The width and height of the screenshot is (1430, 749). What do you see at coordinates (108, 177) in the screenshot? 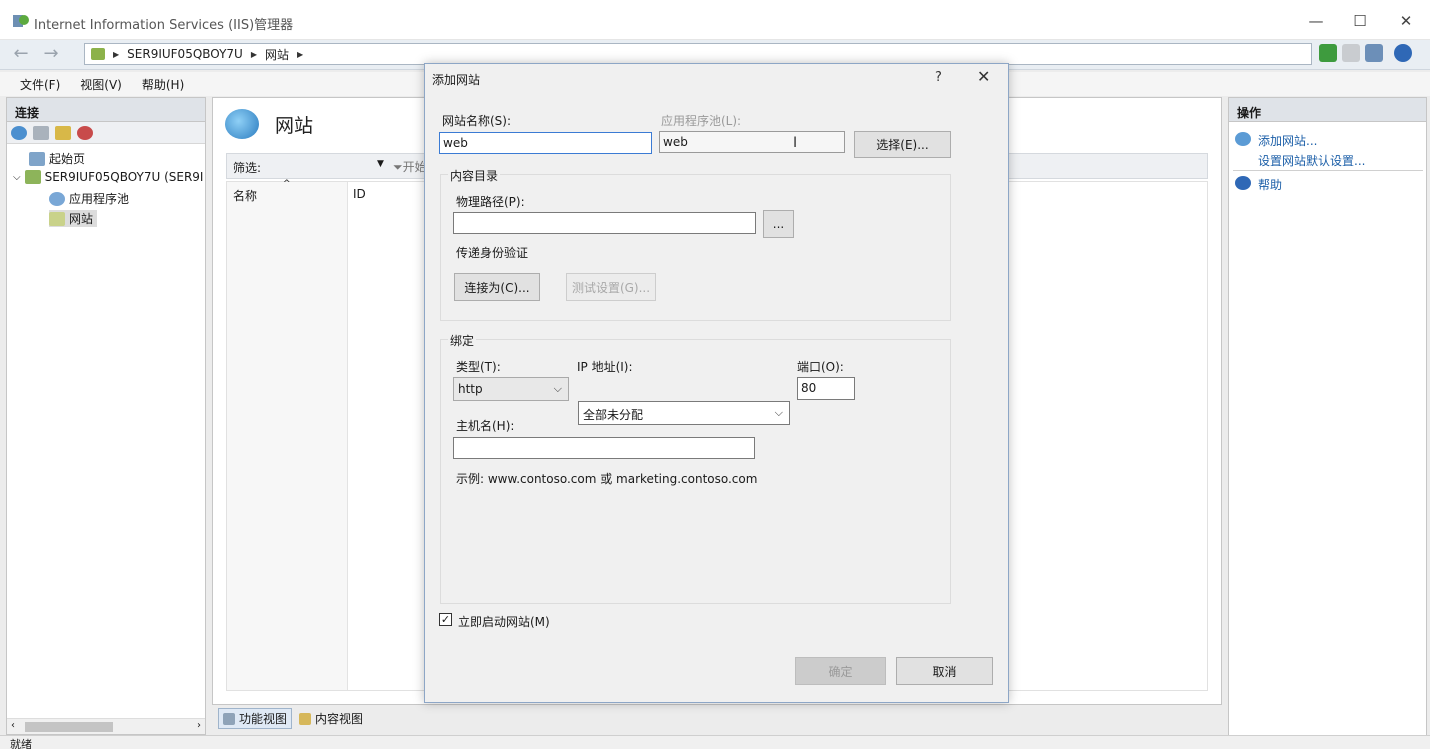
I see `tree-item-server: ⌵ SER9IUF05QBOY7U (SER9I` at bounding box center [108, 177].